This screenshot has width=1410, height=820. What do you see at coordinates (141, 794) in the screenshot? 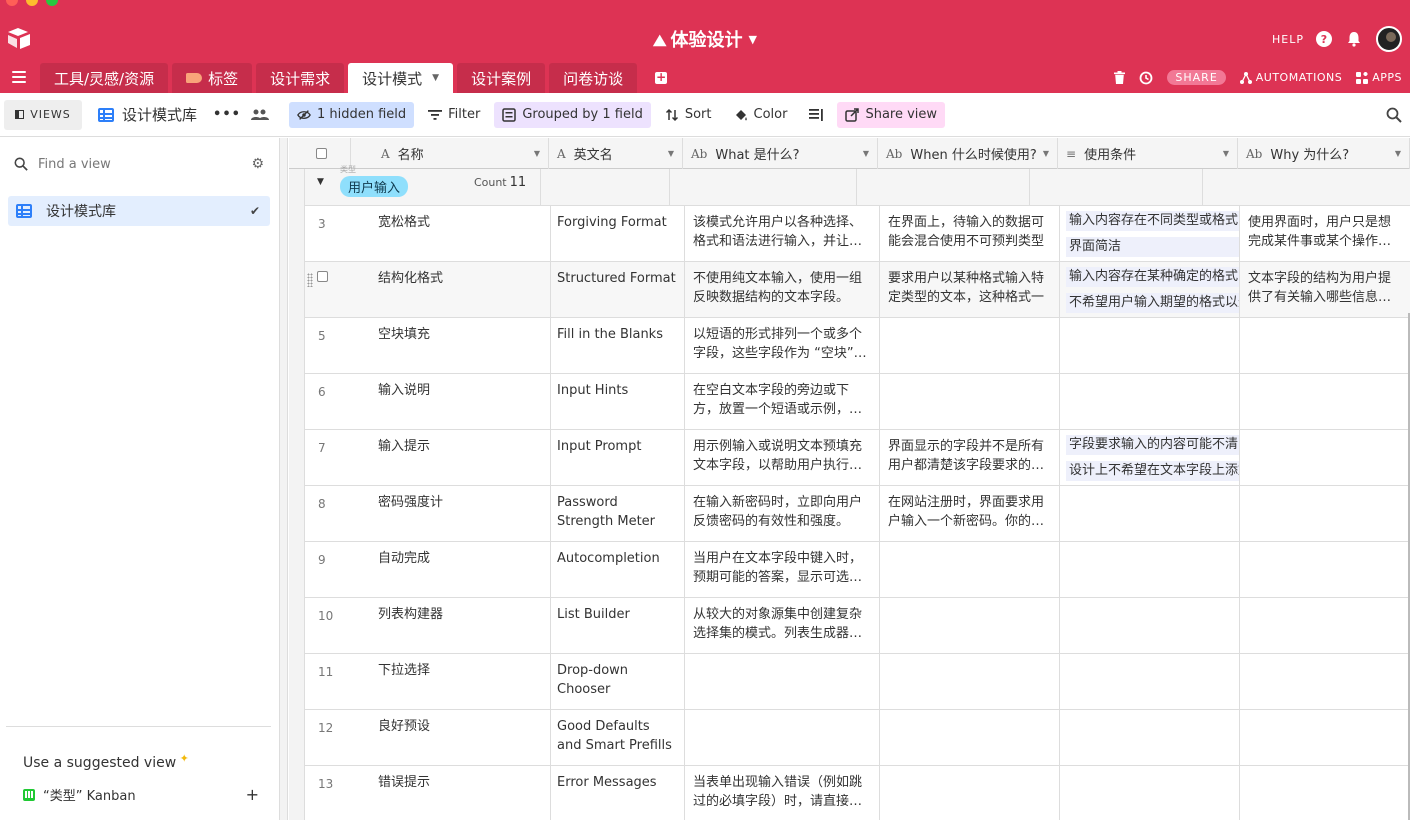
I see `suggested-kanban-view: “类型” Kanban +` at bounding box center [141, 794].